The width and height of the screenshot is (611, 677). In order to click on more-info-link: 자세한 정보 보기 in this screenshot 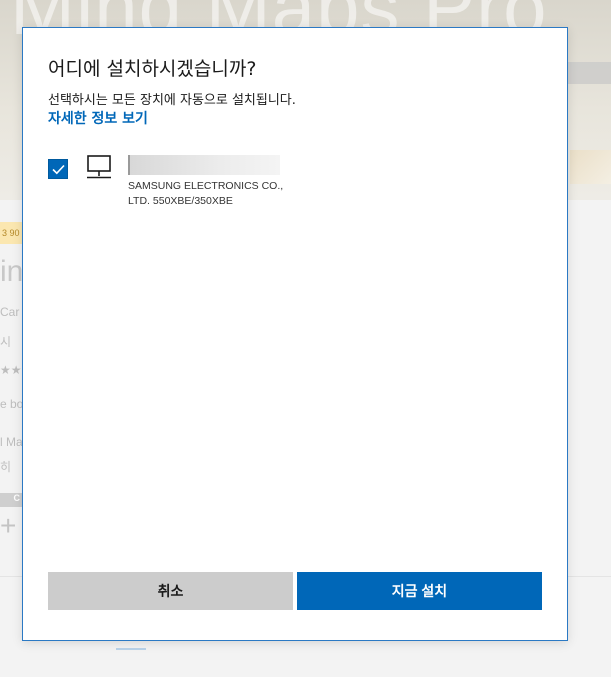, I will do `click(98, 118)`.